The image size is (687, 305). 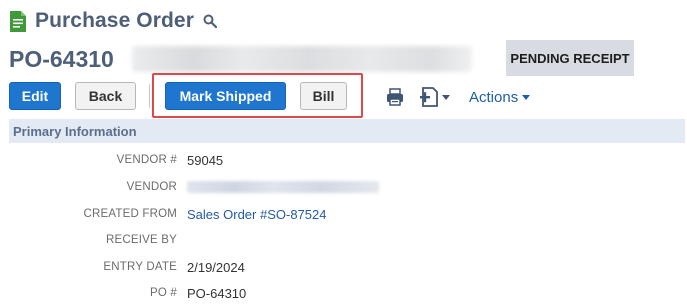 I want to click on record-number: PO-64310, so click(x=61, y=58).